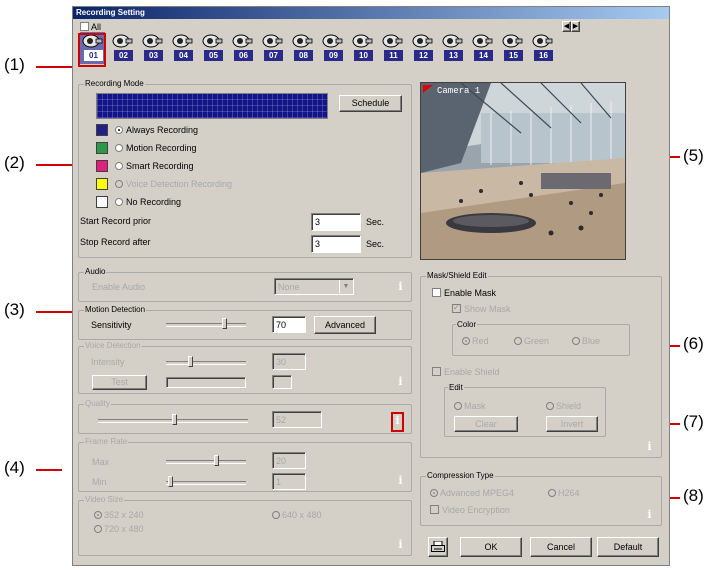 Image resolution: width=718 pixels, height=570 pixels. What do you see at coordinates (575, 26) in the screenshot?
I see `scroll-right-button: ▶` at bounding box center [575, 26].